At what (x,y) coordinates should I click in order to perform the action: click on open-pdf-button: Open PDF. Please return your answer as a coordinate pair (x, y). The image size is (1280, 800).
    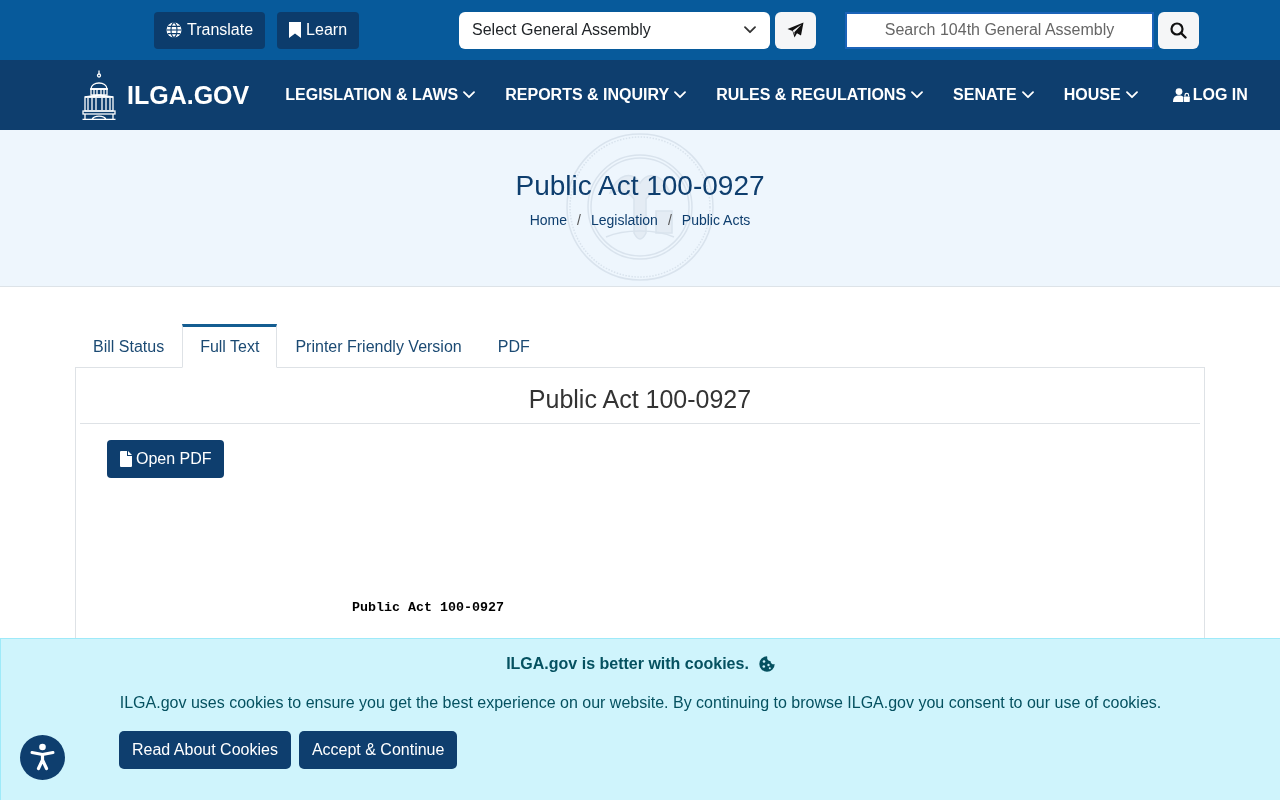
    Looking at the image, I should click on (165, 459).